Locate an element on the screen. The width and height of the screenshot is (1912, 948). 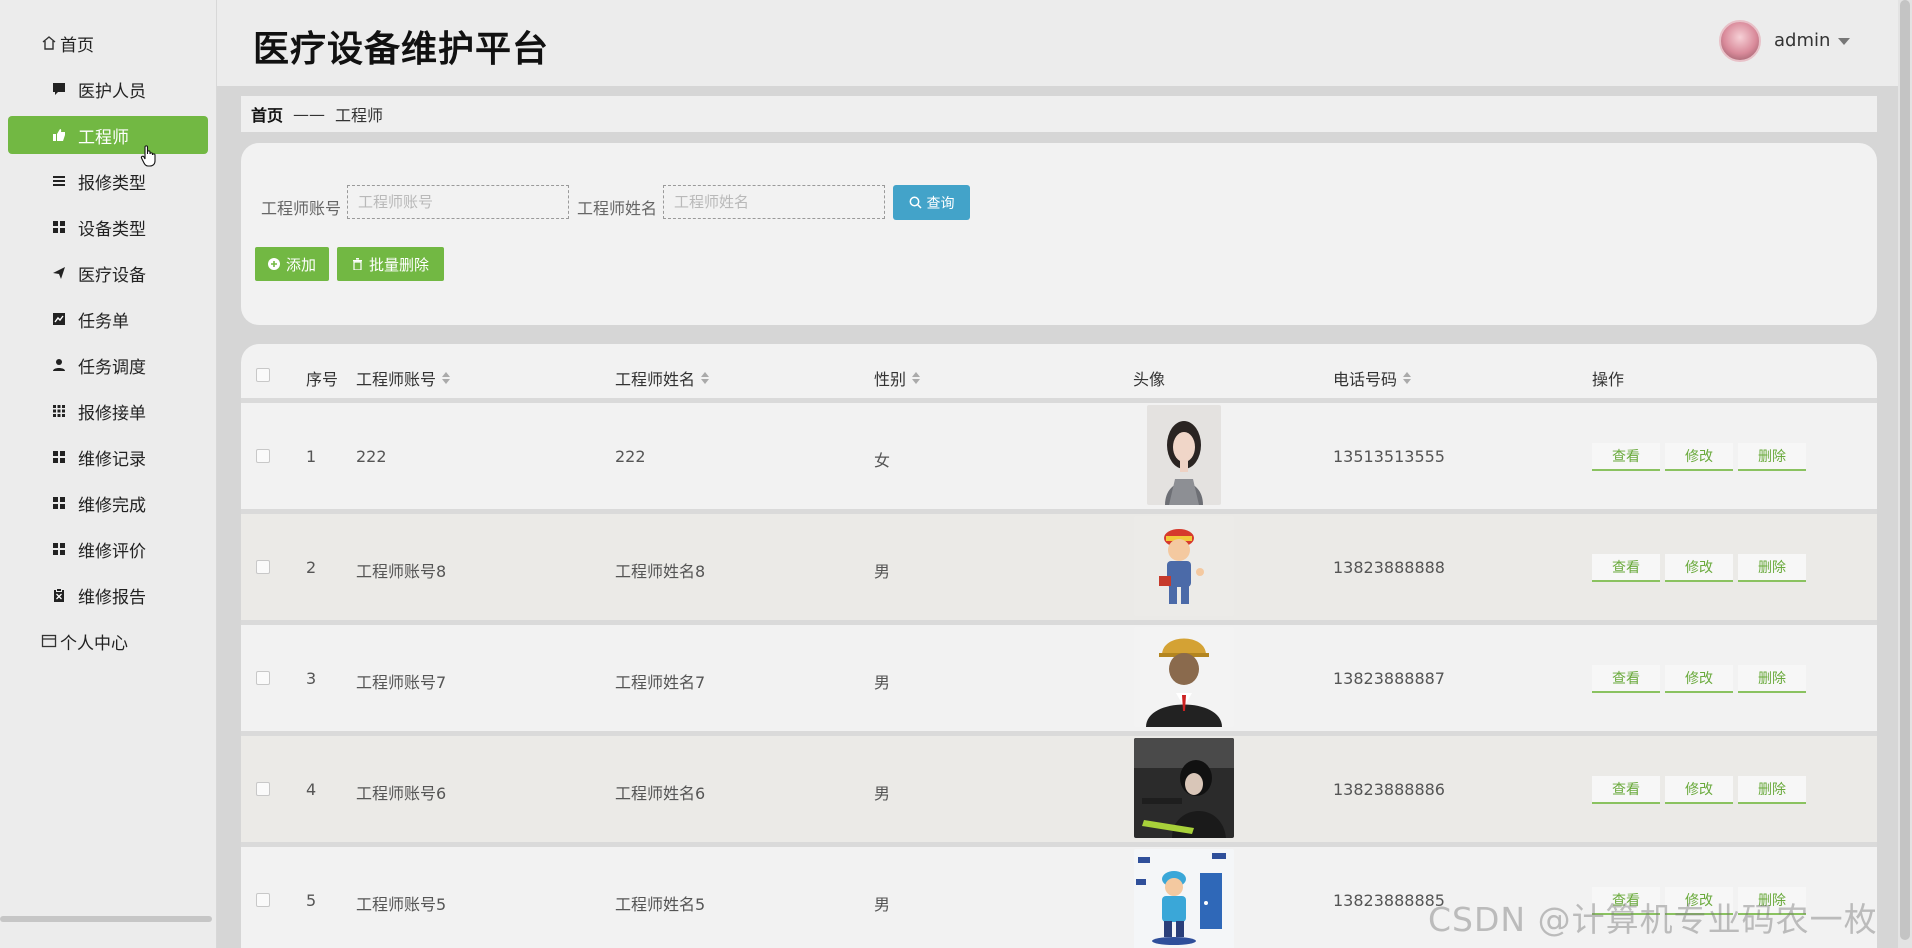
query-button: 查询 is located at coordinates (931, 202).